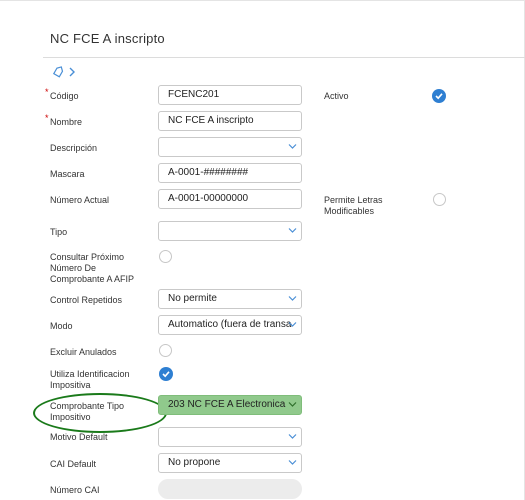 The image size is (525, 500). Describe the element at coordinates (353, 205) in the screenshot. I see `permite-letras-label: Permite Letras Modificables` at that location.